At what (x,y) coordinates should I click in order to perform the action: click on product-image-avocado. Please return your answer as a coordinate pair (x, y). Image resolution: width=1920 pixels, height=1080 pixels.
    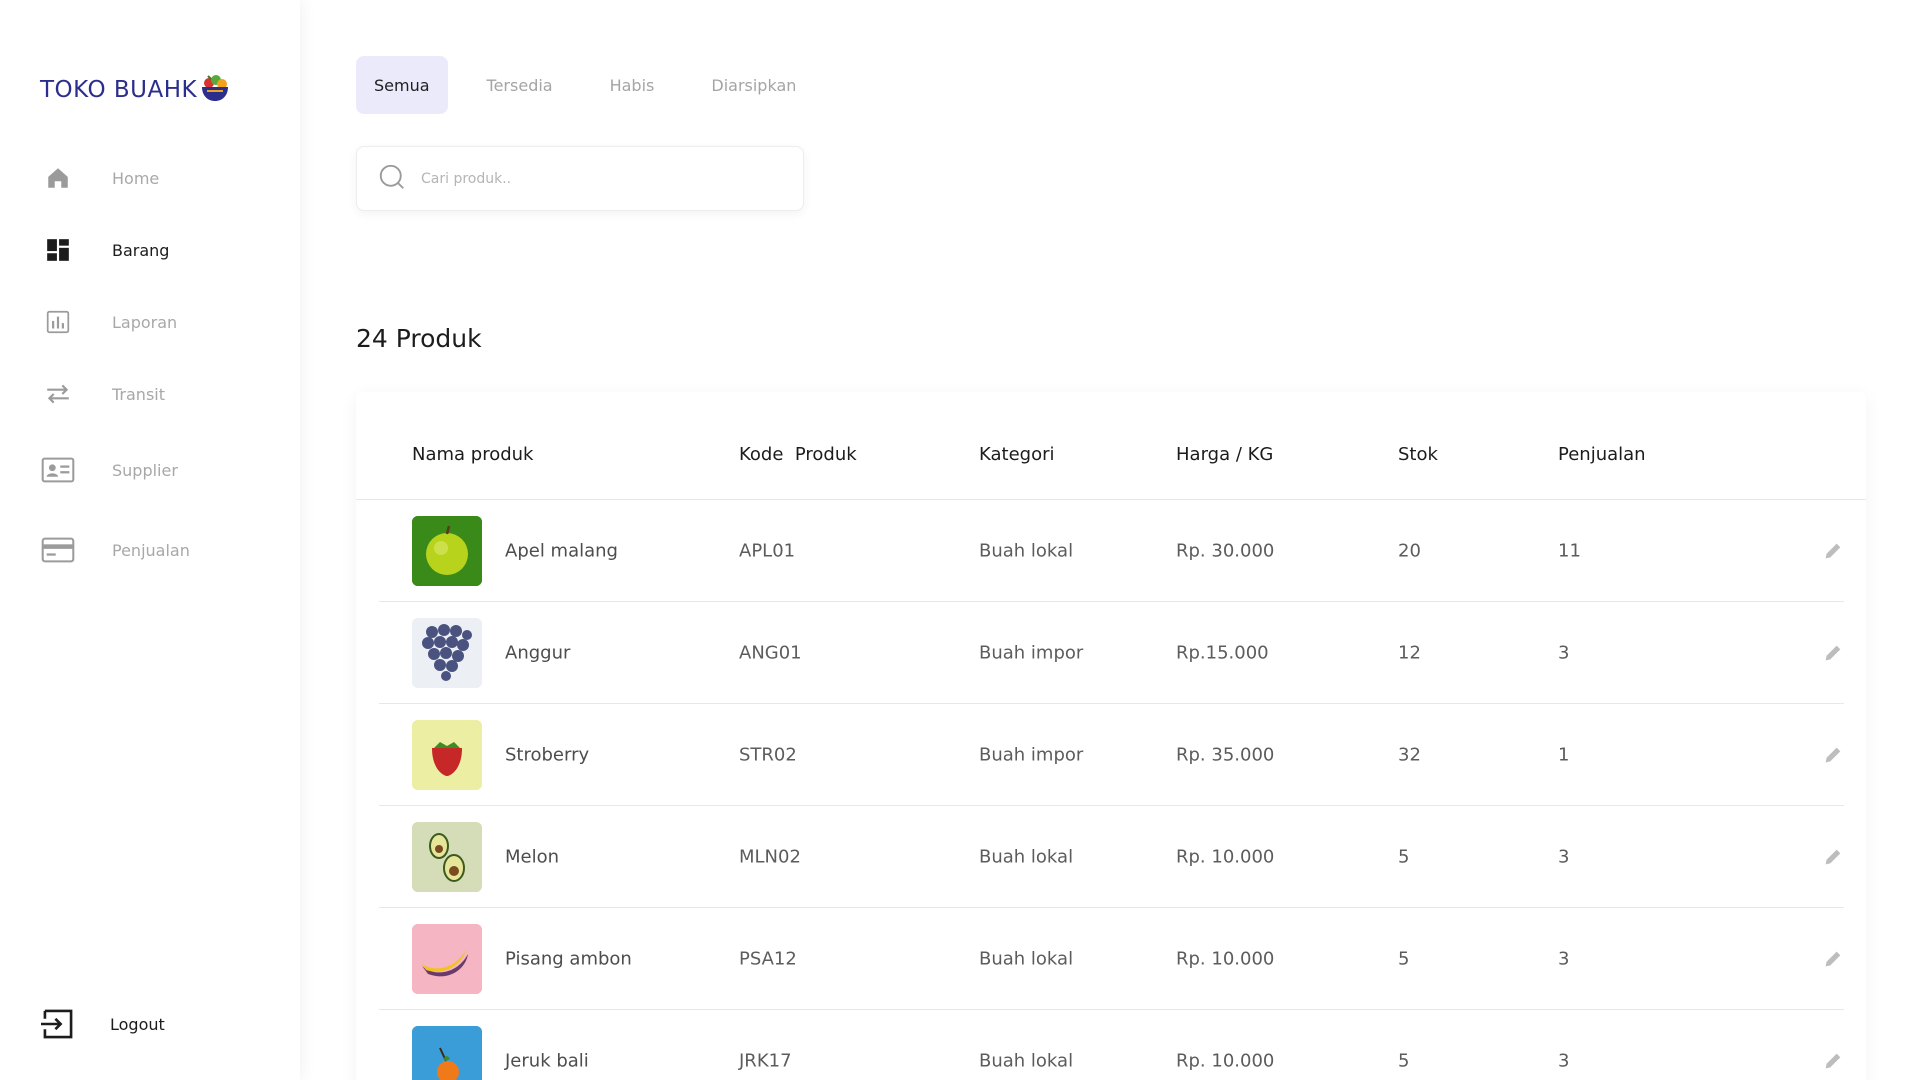
    Looking at the image, I should click on (447, 857).